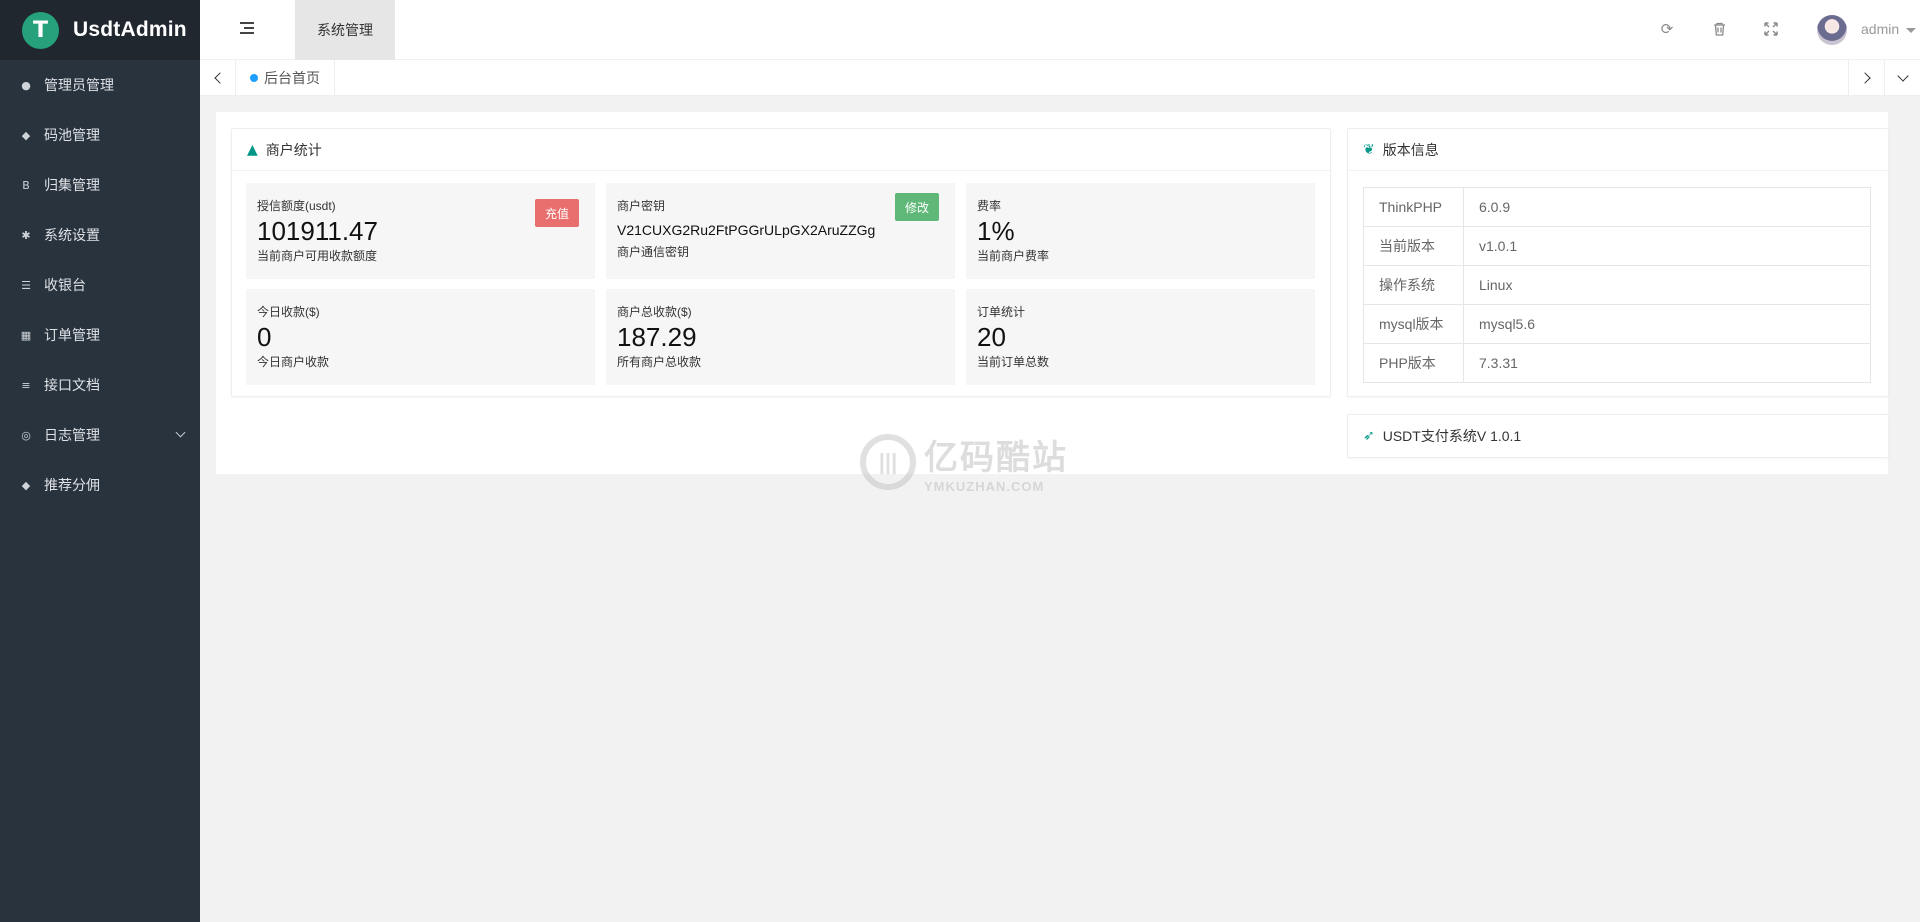  I want to click on tabs-prev-button, so click(218, 78).